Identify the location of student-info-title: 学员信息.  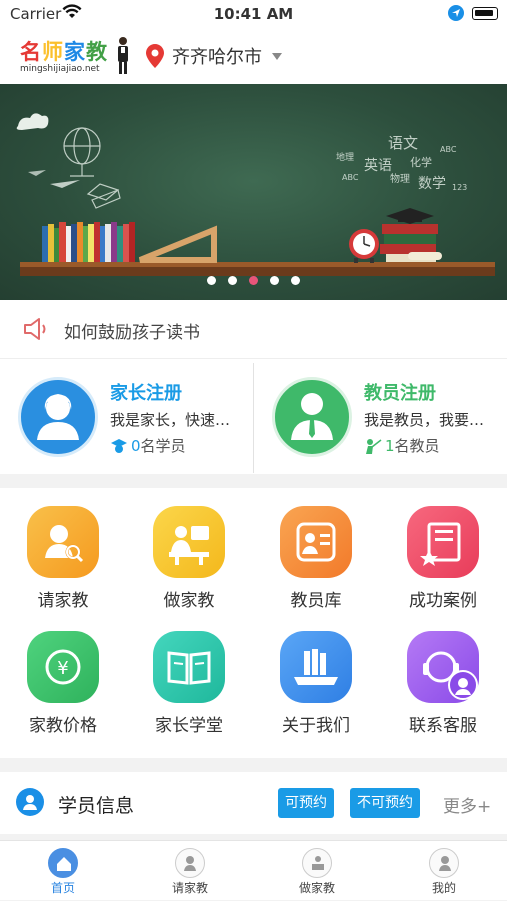
(96, 806).